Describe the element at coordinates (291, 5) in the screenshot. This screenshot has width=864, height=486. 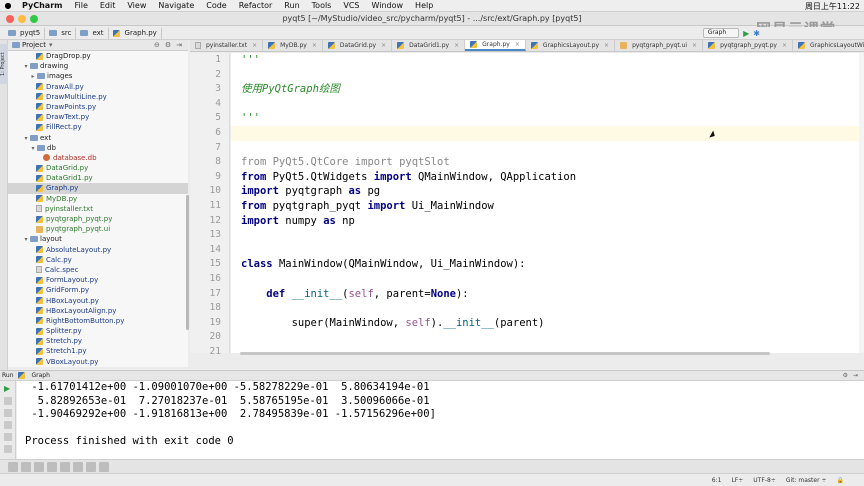
I see `menu-run: Run` at that location.